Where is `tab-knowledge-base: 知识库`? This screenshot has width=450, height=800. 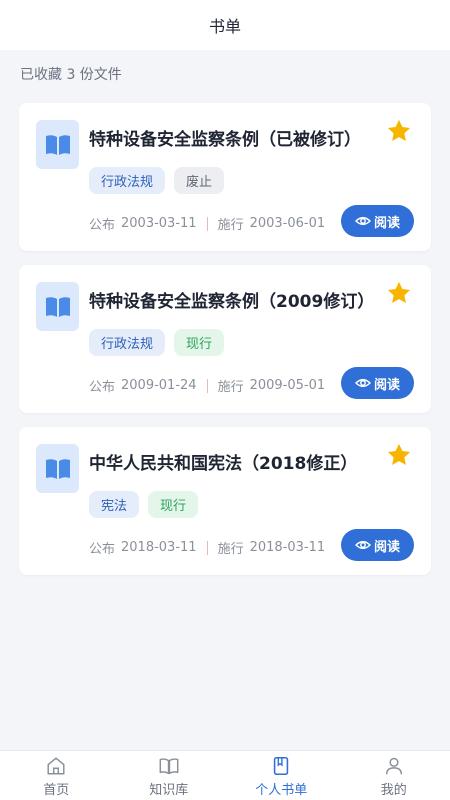 tab-knowledge-base: 知识库 is located at coordinates (169, 775).